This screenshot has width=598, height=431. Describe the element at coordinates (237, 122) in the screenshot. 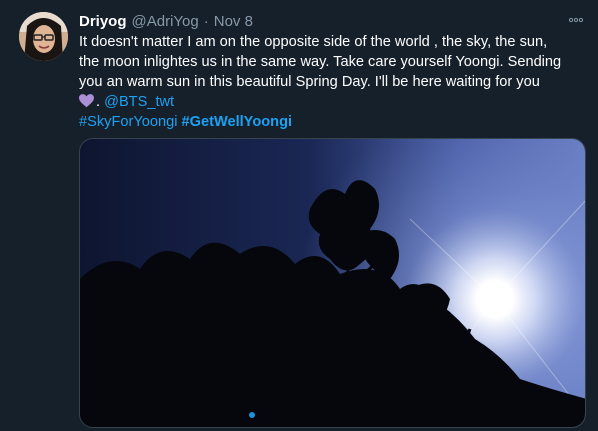

I see `hashtag-link: #GetWellYoongi` at that location.